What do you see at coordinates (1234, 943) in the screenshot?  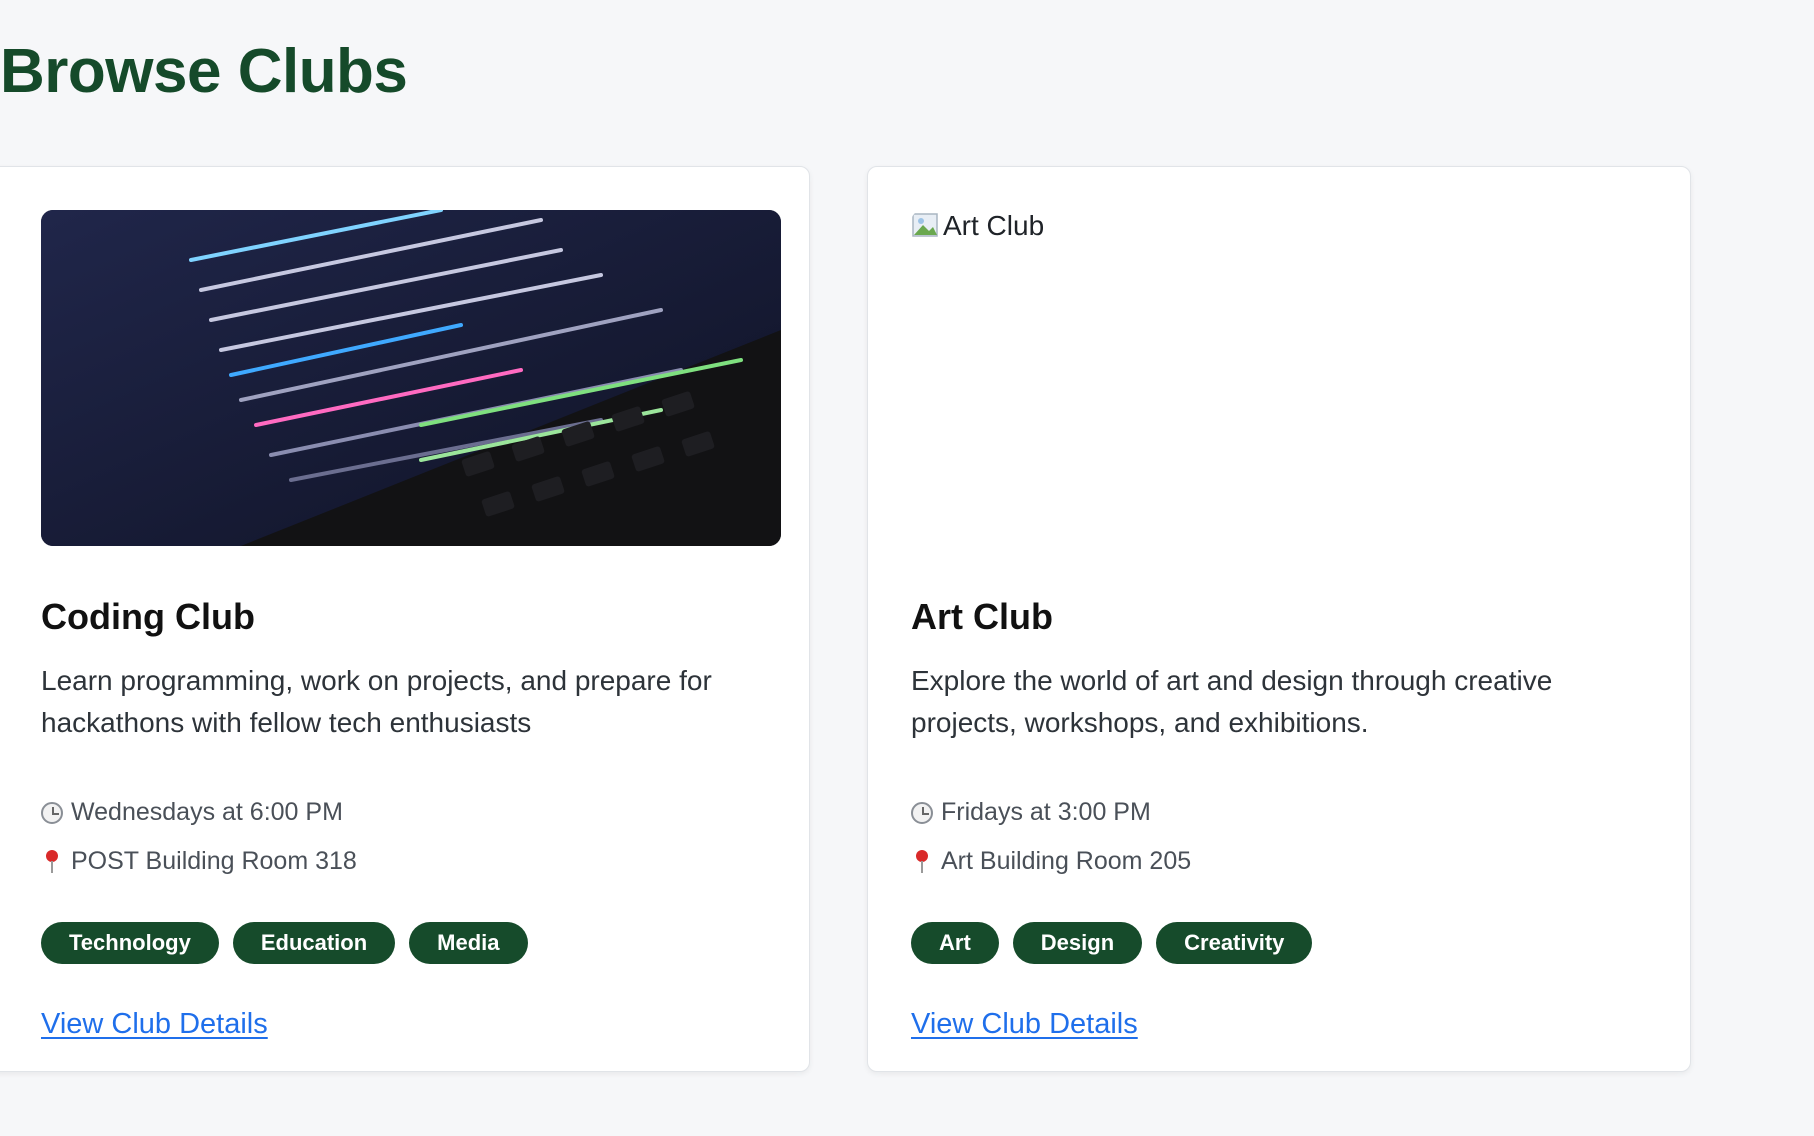 I see `tag-badge: Creativity` at bounding box center [1234, 943].